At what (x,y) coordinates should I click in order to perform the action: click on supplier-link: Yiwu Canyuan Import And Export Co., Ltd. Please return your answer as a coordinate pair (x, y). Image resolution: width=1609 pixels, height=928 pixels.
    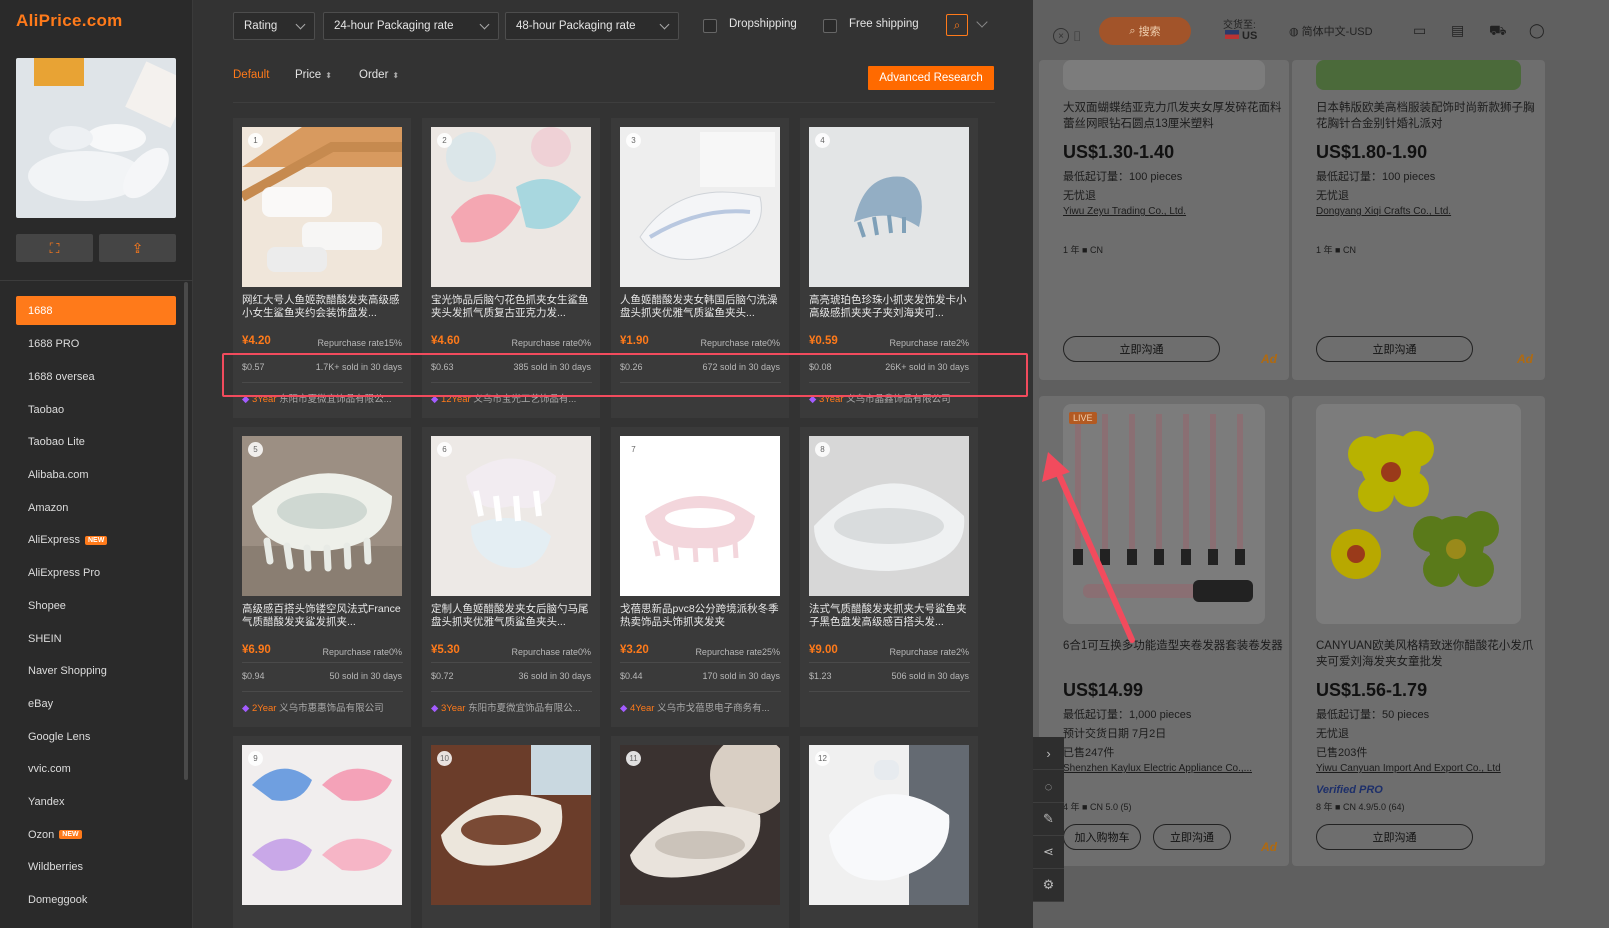
    Looking at the image, I should click on (1428, 768).